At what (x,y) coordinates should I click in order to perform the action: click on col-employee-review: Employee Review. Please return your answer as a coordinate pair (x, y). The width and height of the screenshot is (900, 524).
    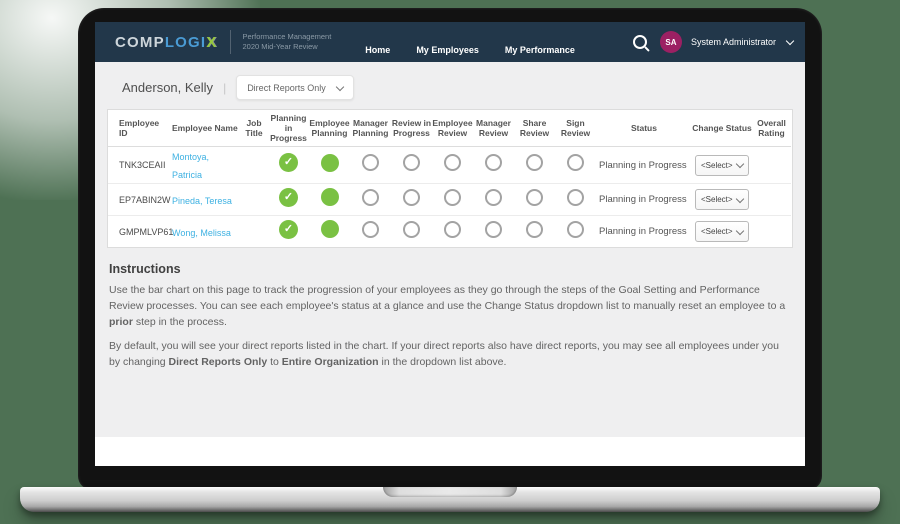
    Looking at the image, I should click on (452, 128).